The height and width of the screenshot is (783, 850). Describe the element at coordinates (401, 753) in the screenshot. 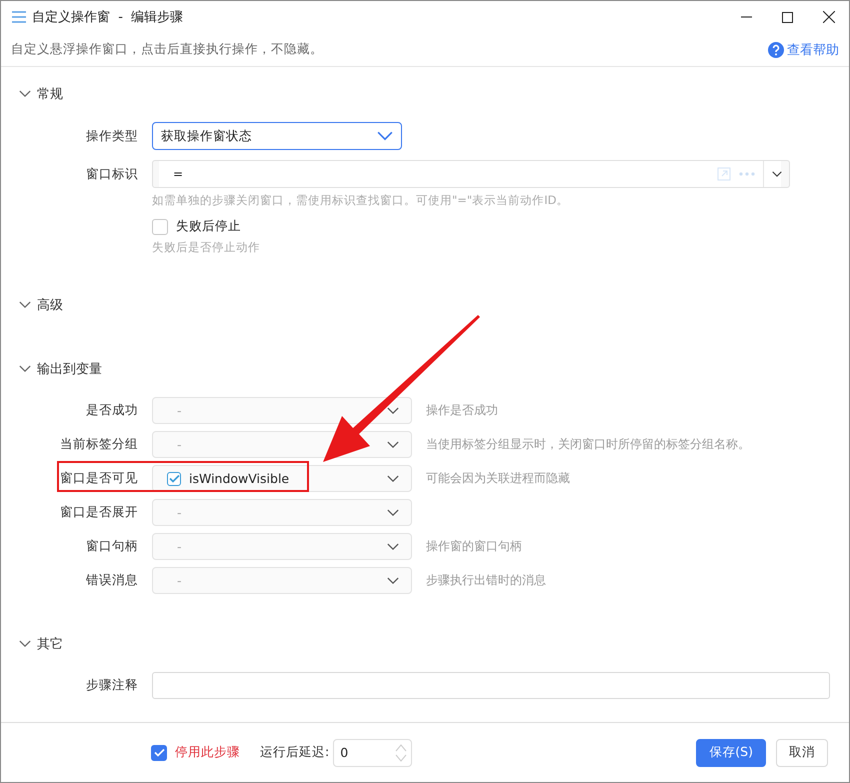

I see `spinner-icon` at that location.